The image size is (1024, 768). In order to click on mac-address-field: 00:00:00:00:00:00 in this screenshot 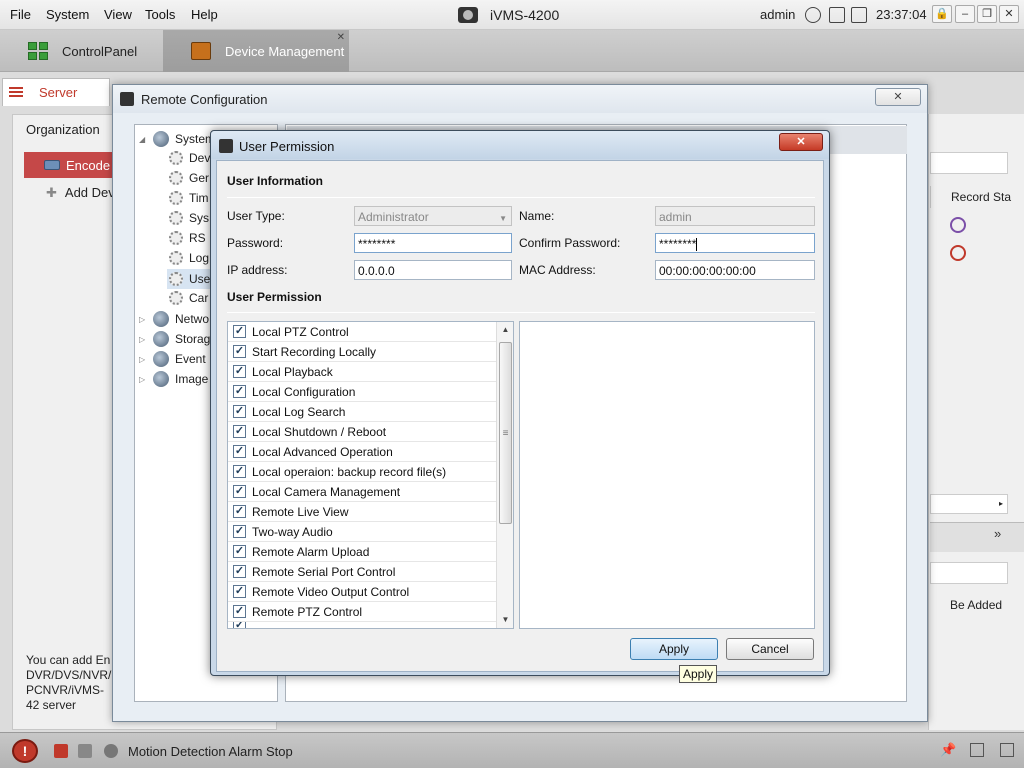, I will do `click(735, 270)`.